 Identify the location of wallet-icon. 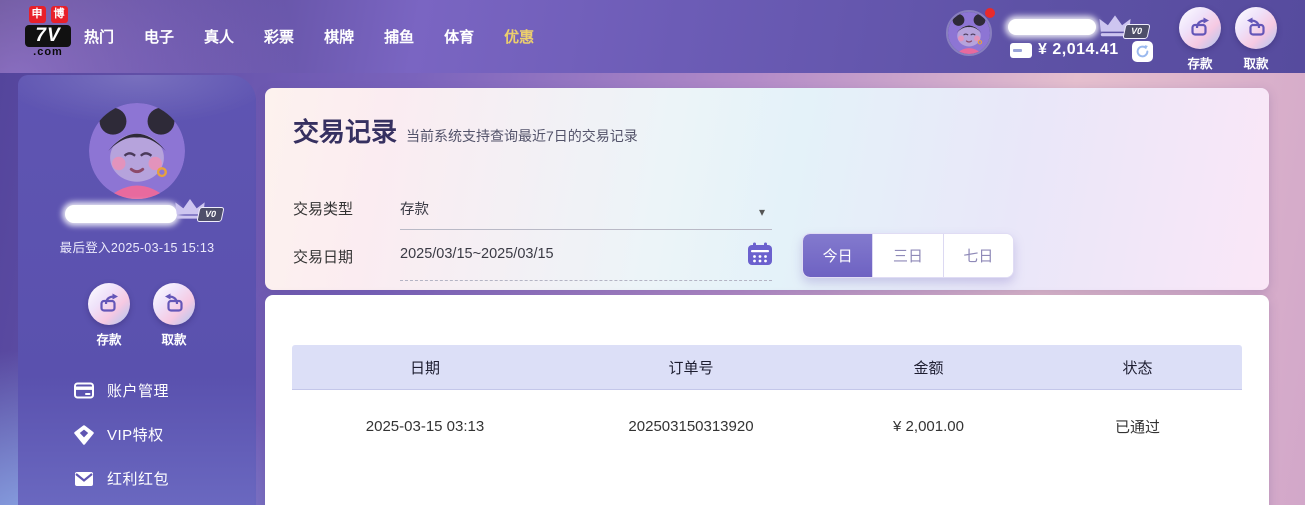
(1021, 50).